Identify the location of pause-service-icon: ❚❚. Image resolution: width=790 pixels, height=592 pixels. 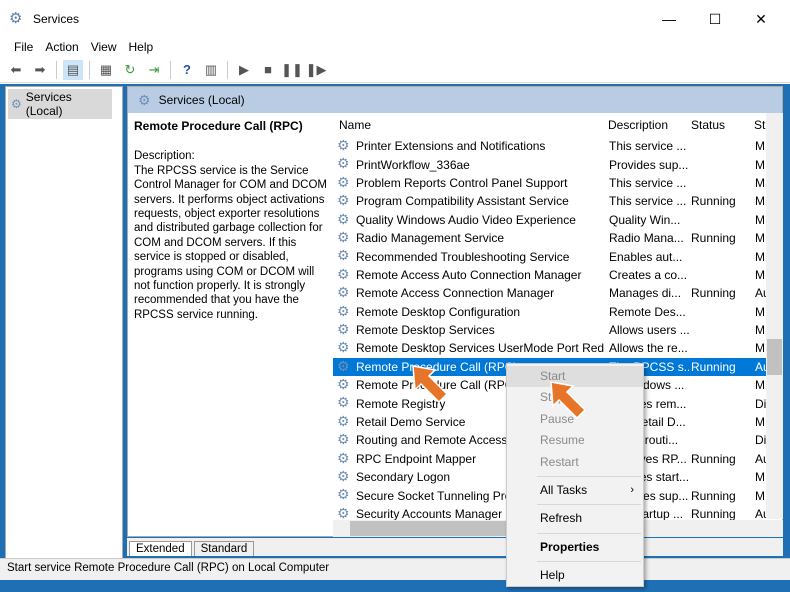
(292, 70).